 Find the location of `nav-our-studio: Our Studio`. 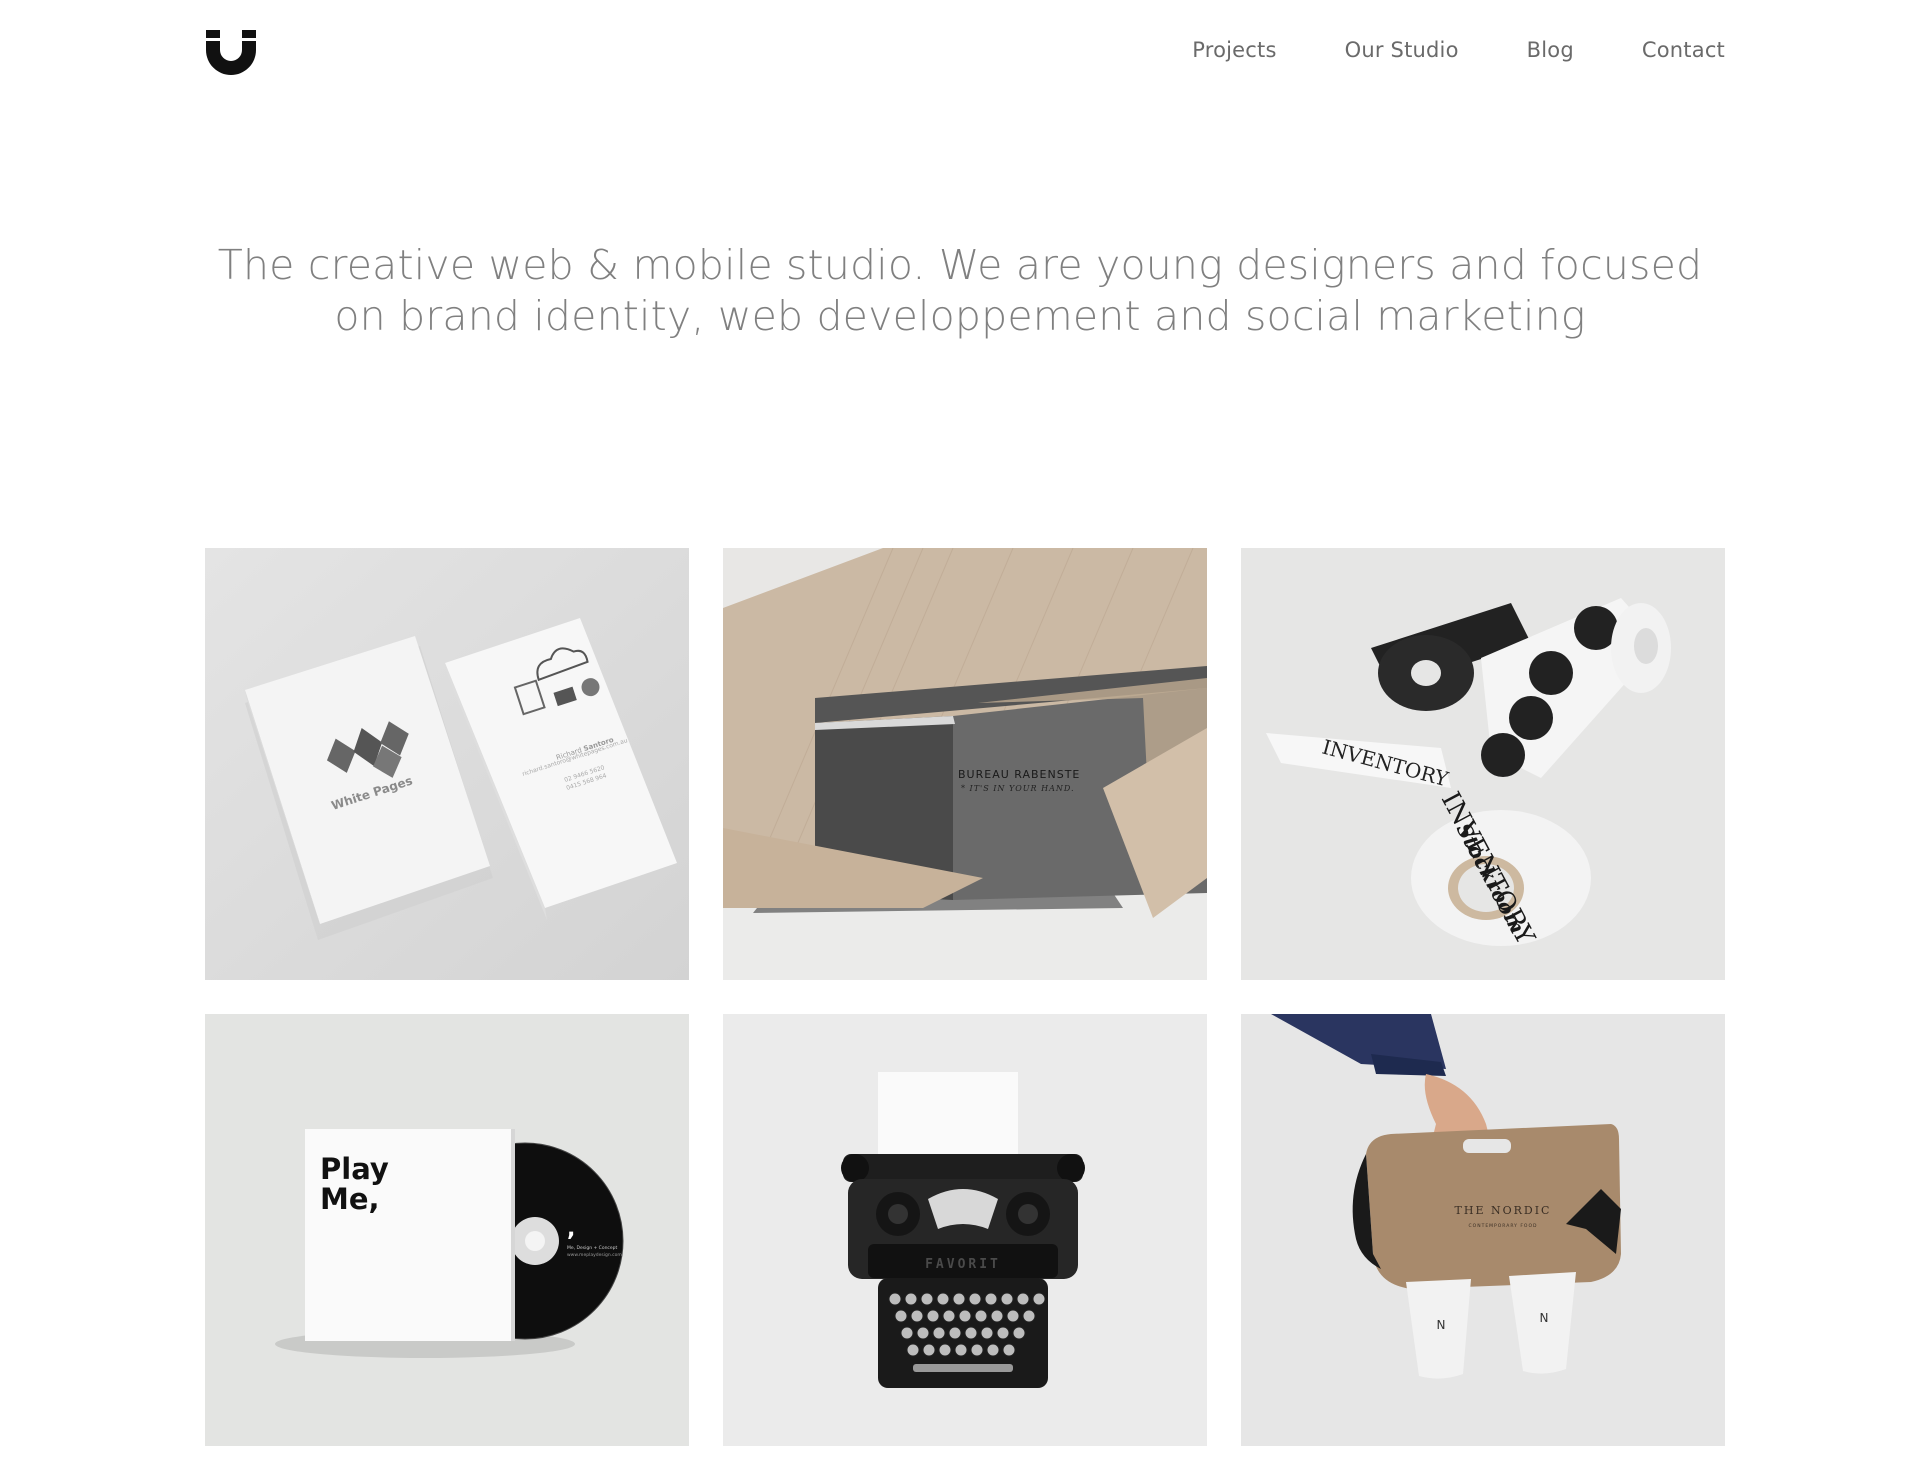

nav-our-studio: Our Studio is located at coordinates (1402, 50).